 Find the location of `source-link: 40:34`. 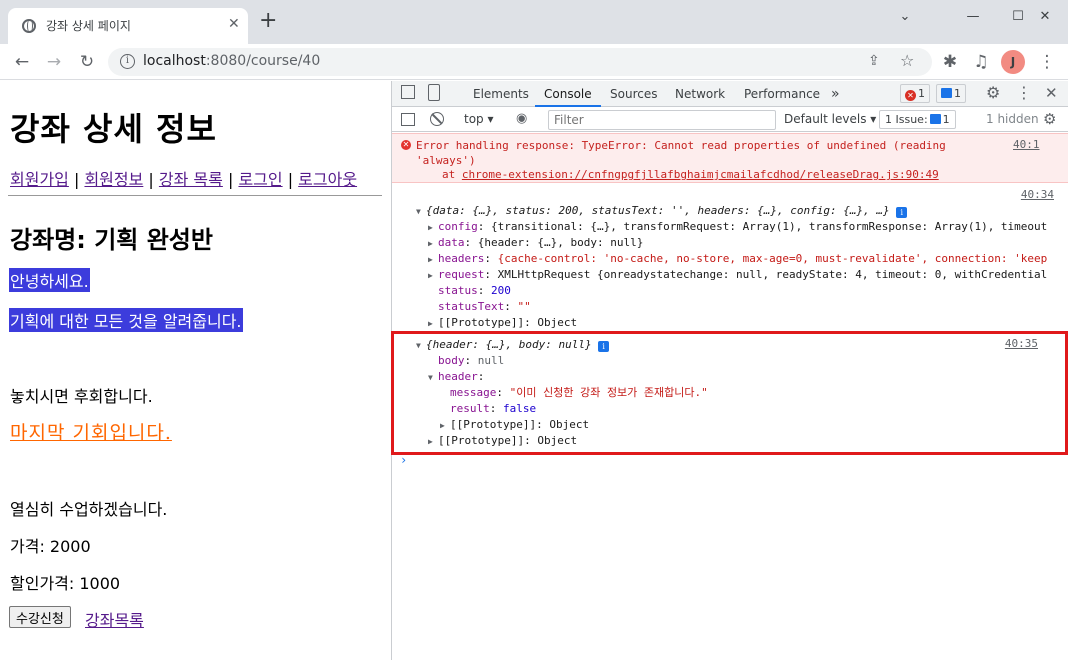

source-link: 40:34 is located at coordinates (1037, 194).